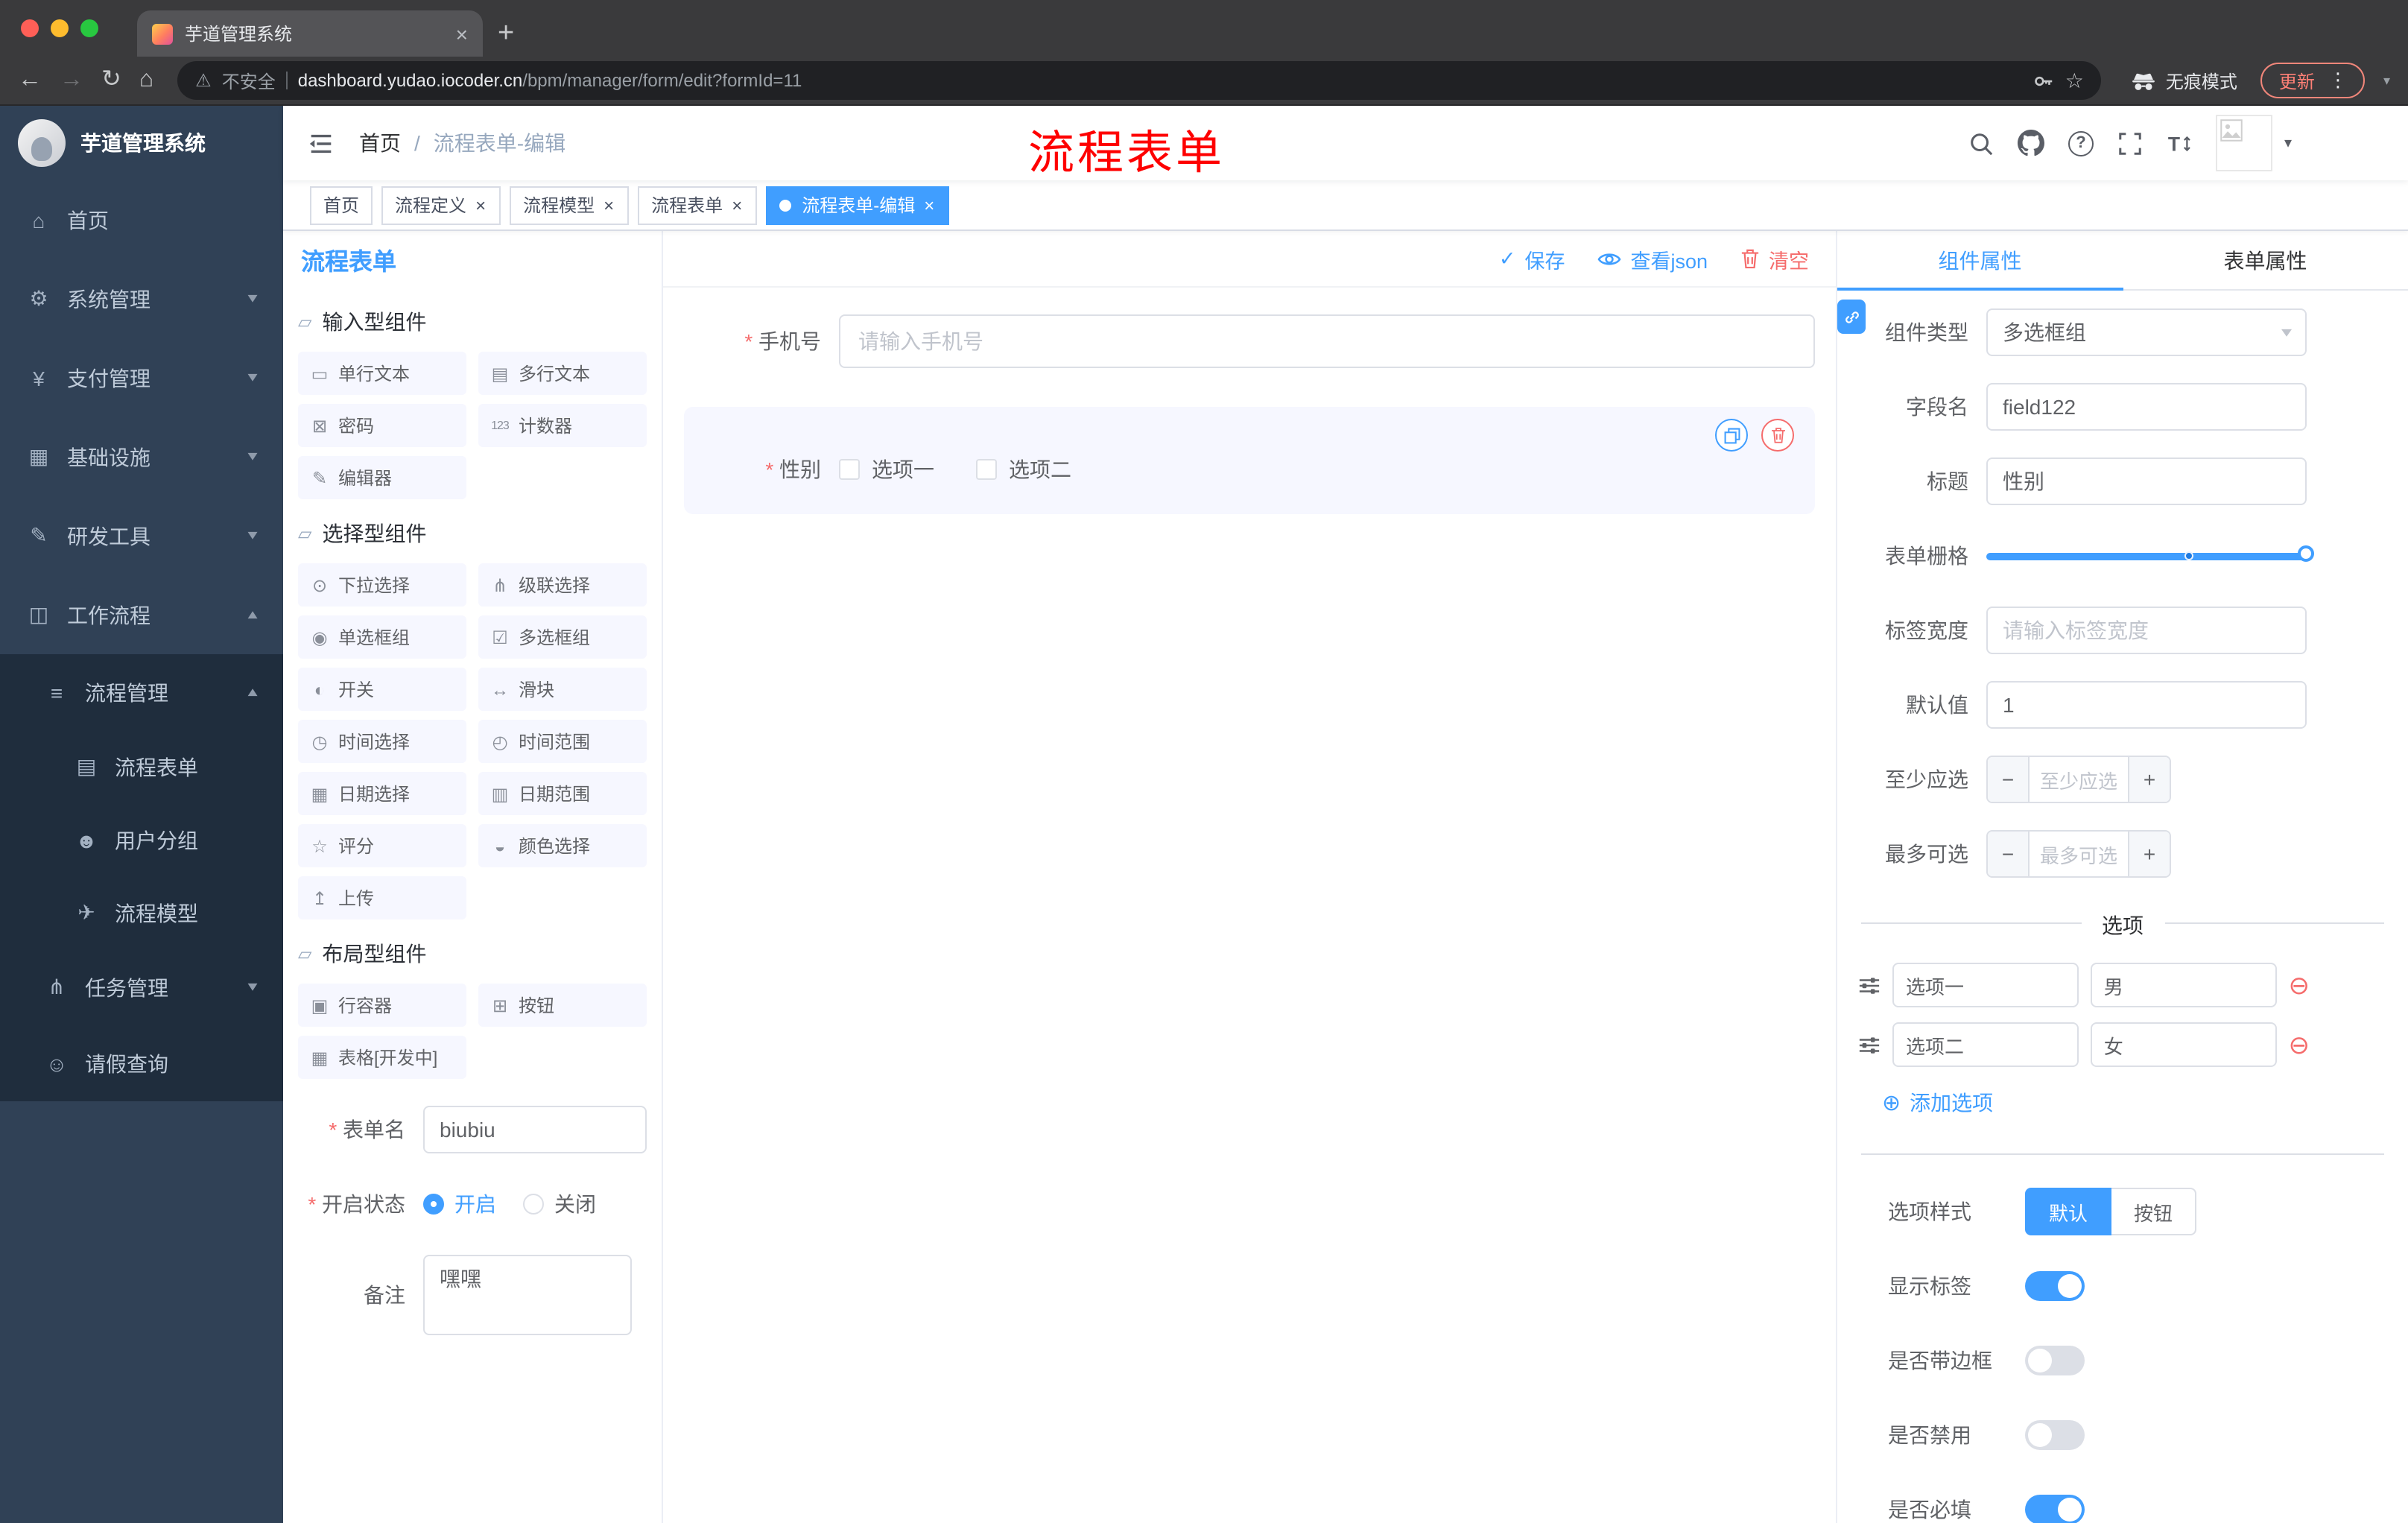  What do you see at coordinates (382, 426) in the screenshot?
I see `palette-item-password: ⊠ 密码` at bounding box center [382, 426].